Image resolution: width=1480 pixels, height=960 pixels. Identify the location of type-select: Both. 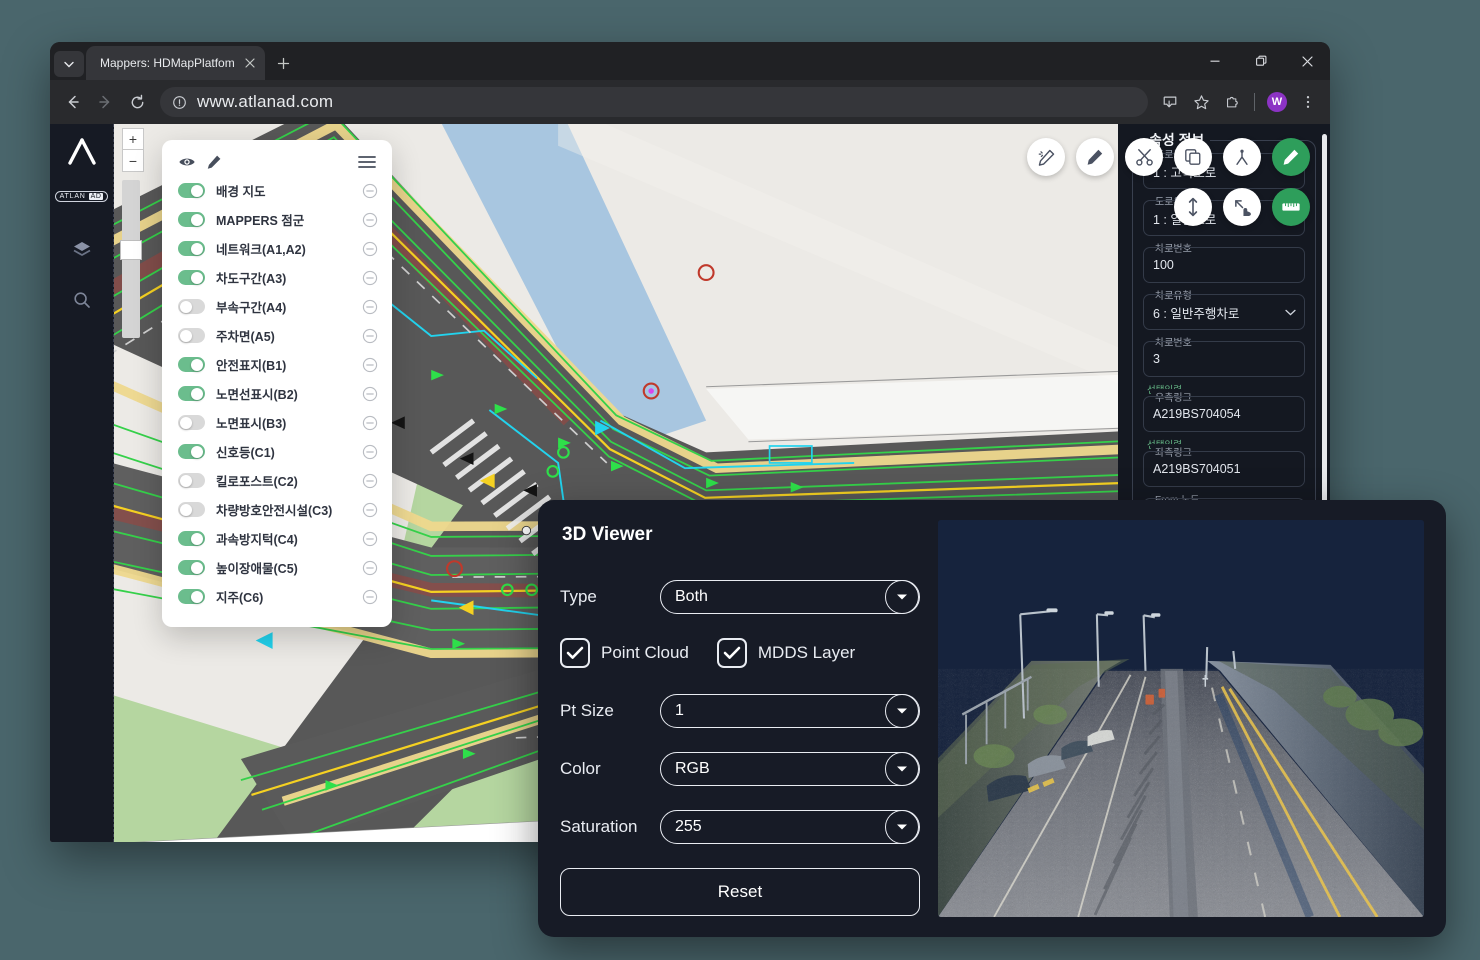
(790, 597).